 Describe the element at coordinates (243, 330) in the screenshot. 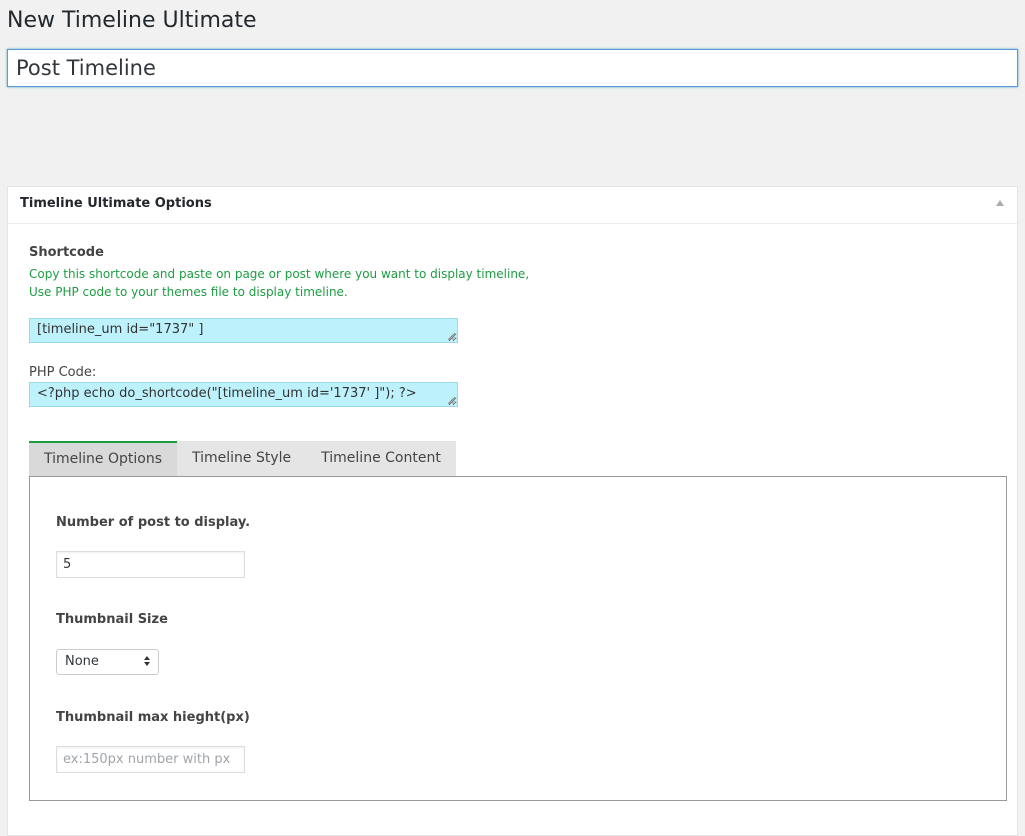

I see `shortcode-textarea: [timeline_um id="1737" ]` at that location.